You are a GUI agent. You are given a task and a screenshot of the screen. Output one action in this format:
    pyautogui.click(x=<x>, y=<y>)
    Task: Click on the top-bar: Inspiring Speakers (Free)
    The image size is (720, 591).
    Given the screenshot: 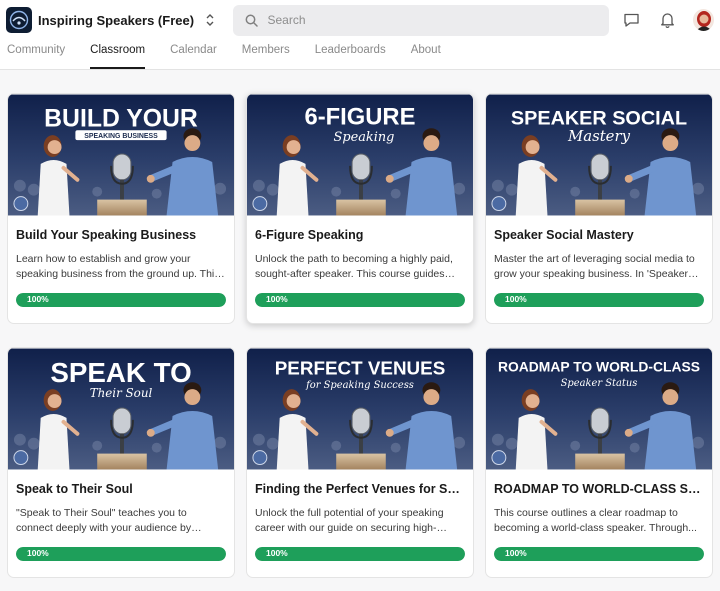 What is the action you would take?
    pyautogui.click(x=360, y=20)
    